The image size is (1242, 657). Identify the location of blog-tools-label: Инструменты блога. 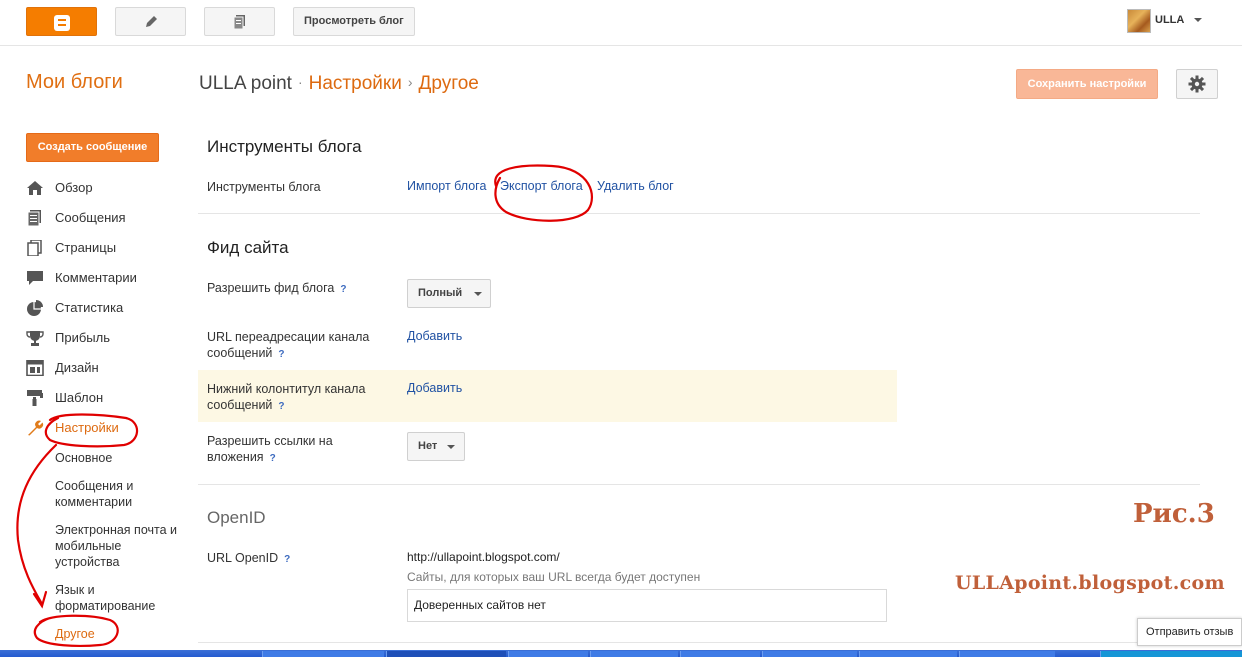
(264, 187).